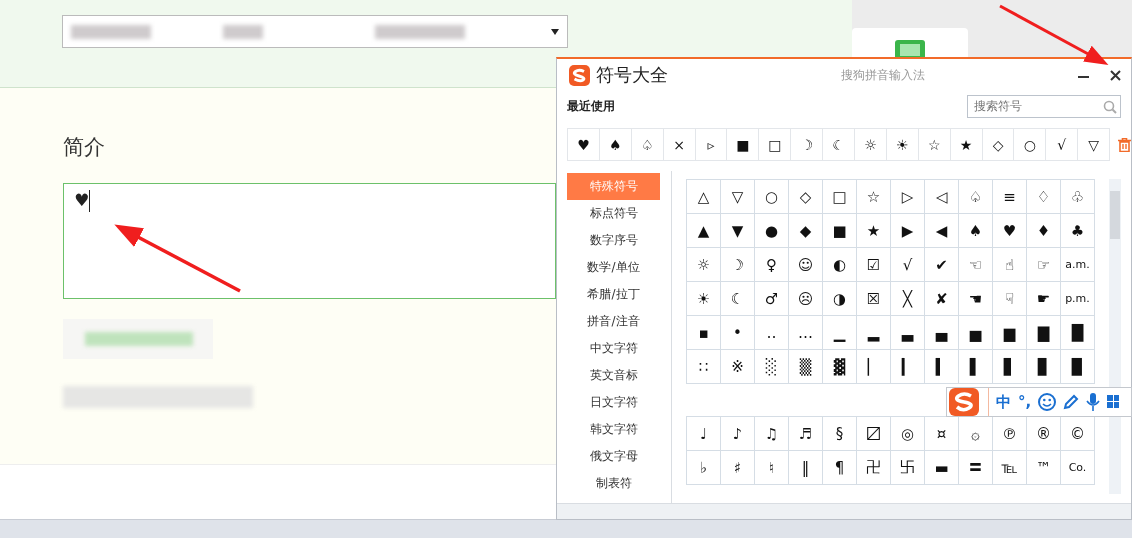  I want to click on symbol-cell: ‖, so click(806, 468).